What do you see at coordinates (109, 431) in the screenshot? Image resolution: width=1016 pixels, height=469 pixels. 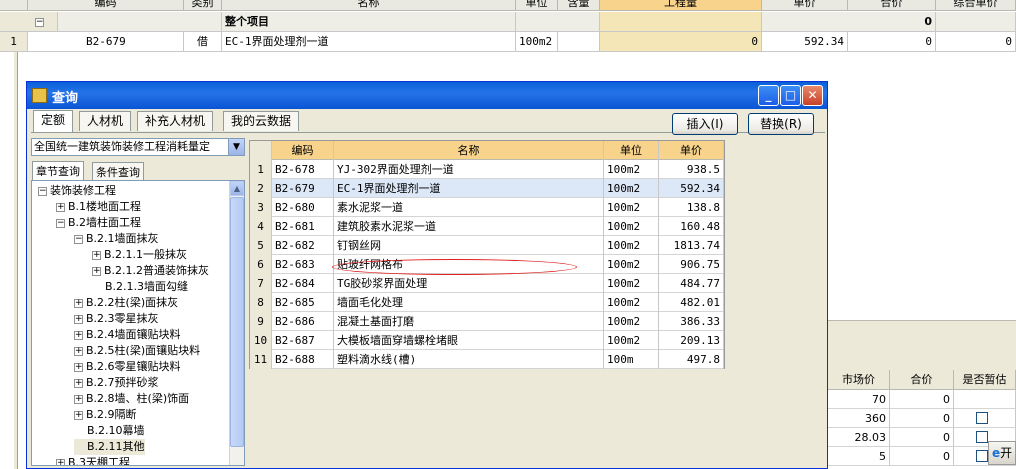 I see `tree-node: B.2.10幕墙` at bounding box center [109, 431].